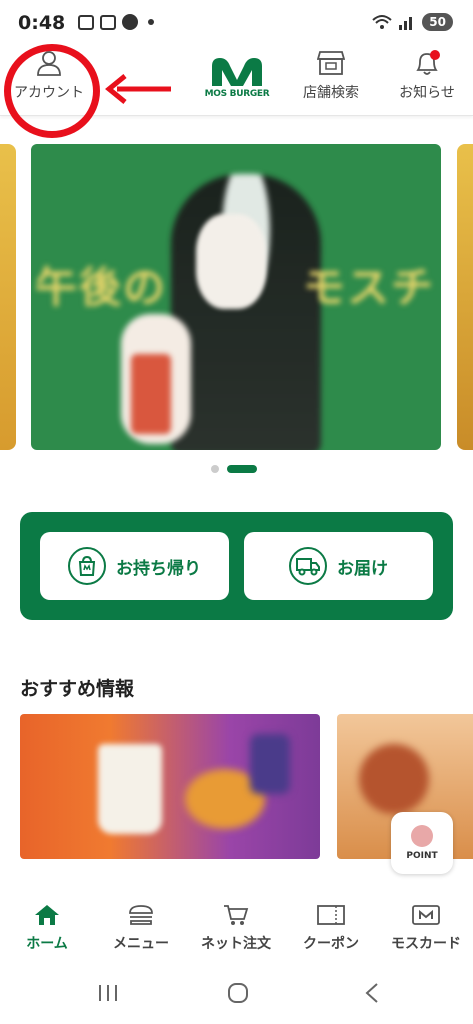 Image resolution: width=473 pixels, height=1024 pixels. Describe the element at coordinates (369, 287) in the screenshot. I see `banner-text-right: モスチ` at that location.